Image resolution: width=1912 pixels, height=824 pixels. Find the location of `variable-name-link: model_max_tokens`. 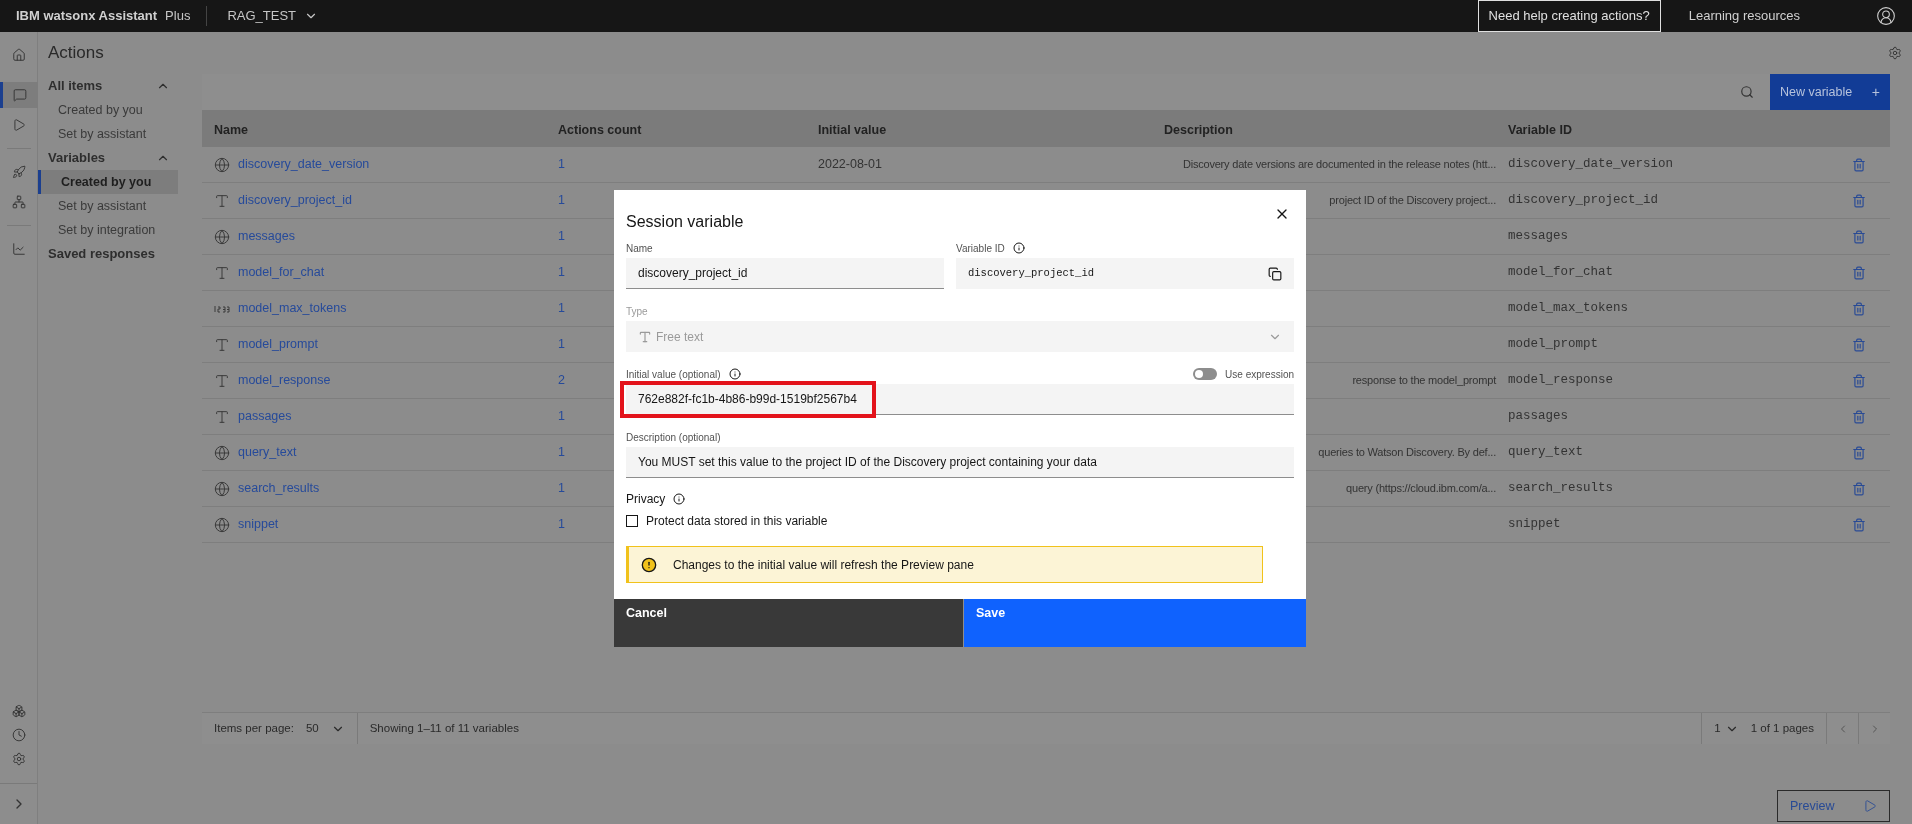

variable-name-link: model_max_tokens is located at coordinates (292, 308).